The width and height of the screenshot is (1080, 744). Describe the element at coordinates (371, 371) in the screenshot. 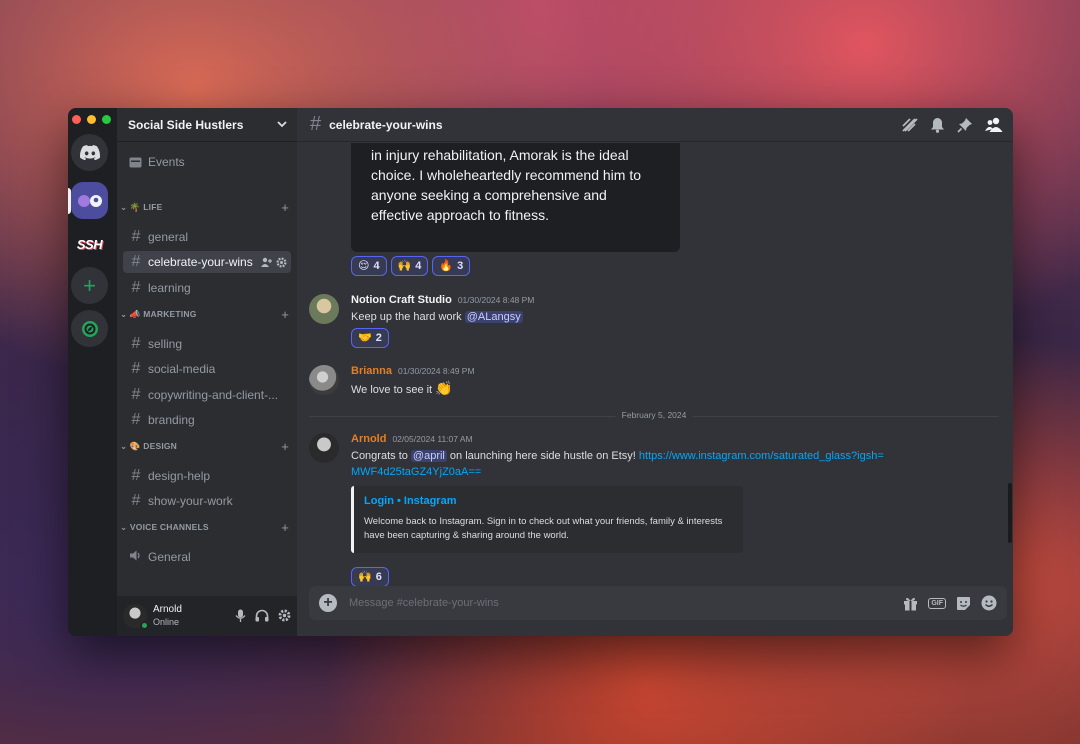

I see `message-author: Brianna` at that location.